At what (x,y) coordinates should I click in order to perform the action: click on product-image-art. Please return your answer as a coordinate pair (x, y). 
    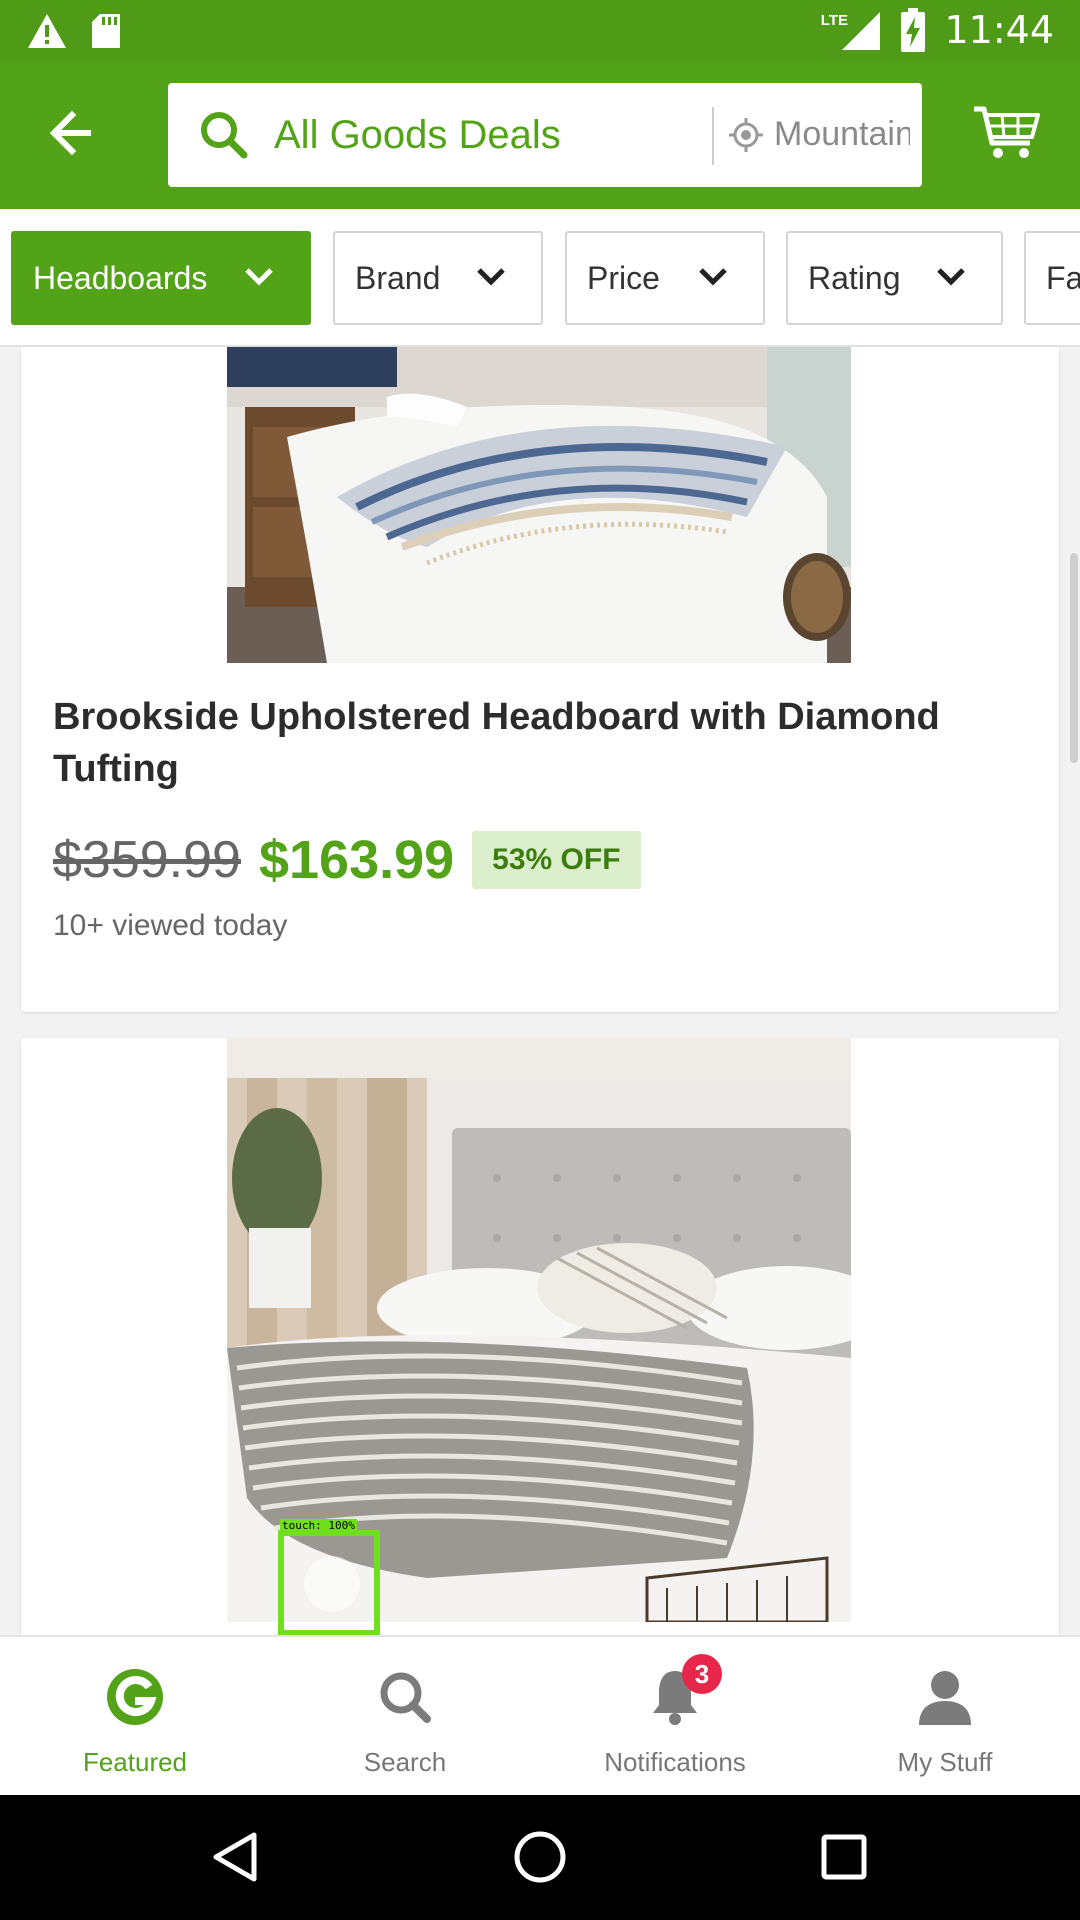
    Looking at the image, I should click on (539, 505).